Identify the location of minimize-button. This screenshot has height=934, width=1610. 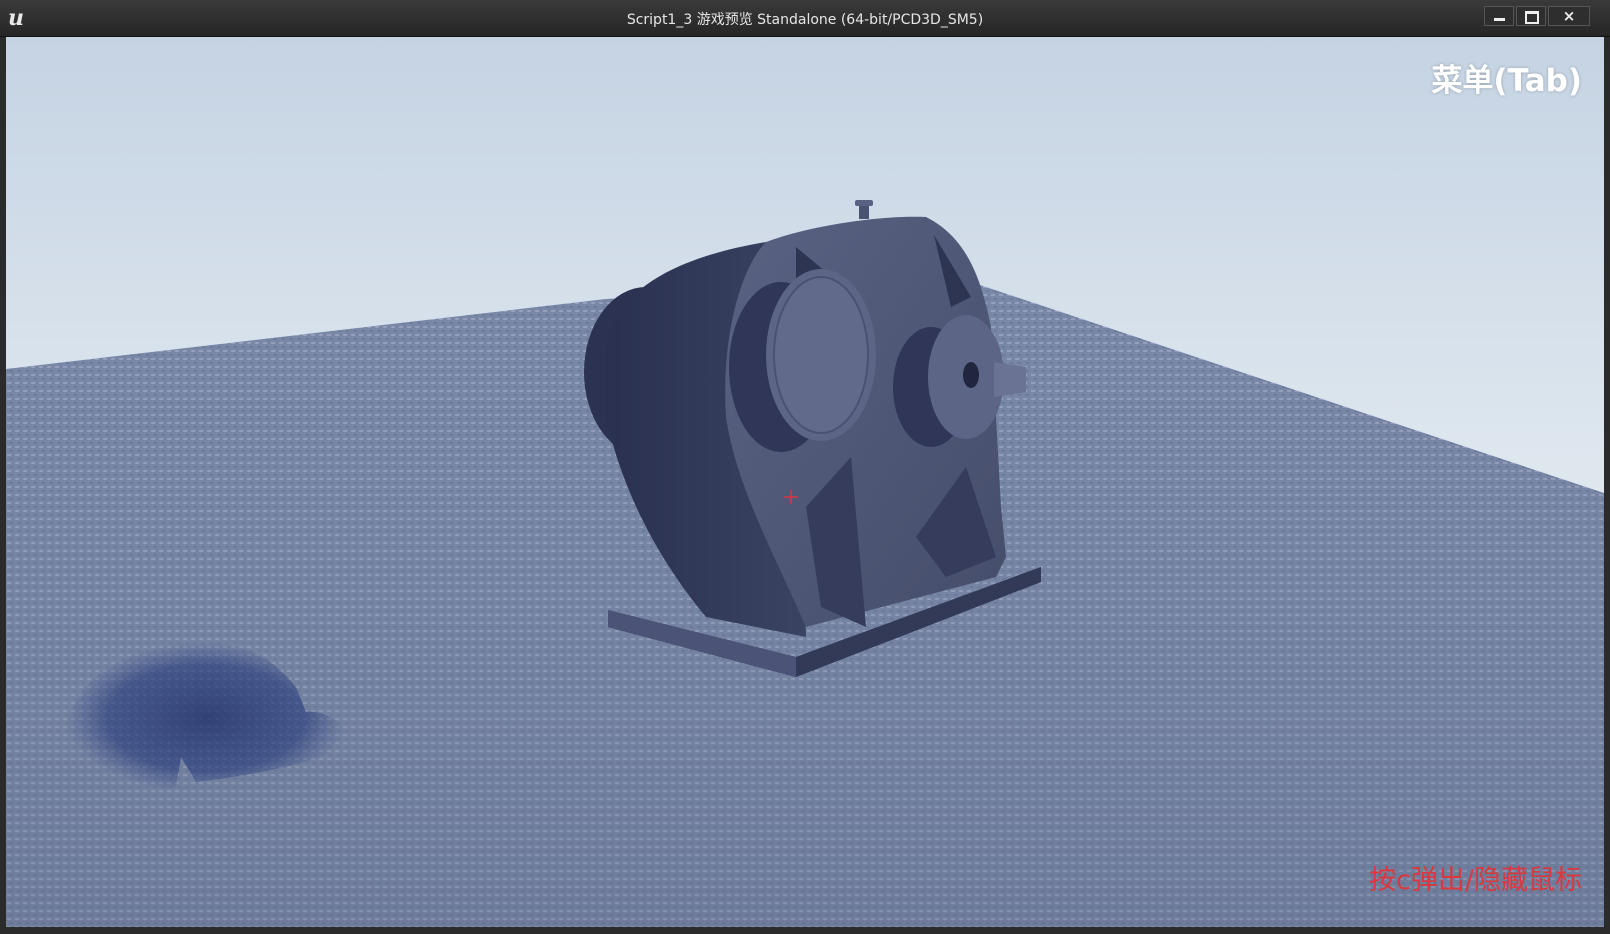
(1499, 16).